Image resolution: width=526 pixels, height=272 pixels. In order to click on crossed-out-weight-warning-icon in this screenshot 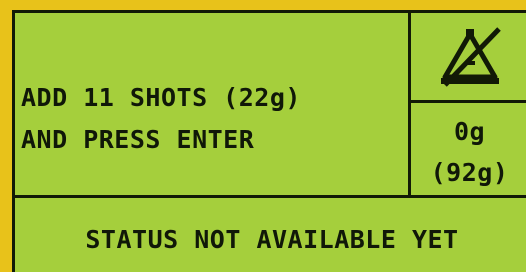, I will do `click(470, 57)`.